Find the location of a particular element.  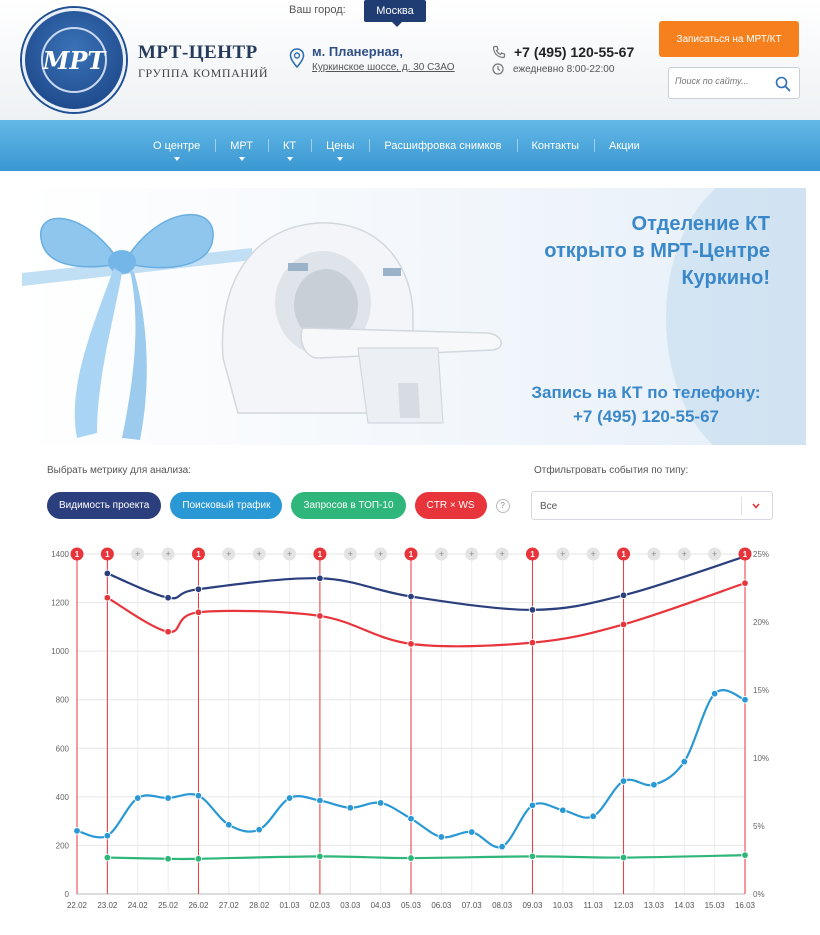

metric-traffic-button: Поисковый трафик is located at coordinates (226, 505).